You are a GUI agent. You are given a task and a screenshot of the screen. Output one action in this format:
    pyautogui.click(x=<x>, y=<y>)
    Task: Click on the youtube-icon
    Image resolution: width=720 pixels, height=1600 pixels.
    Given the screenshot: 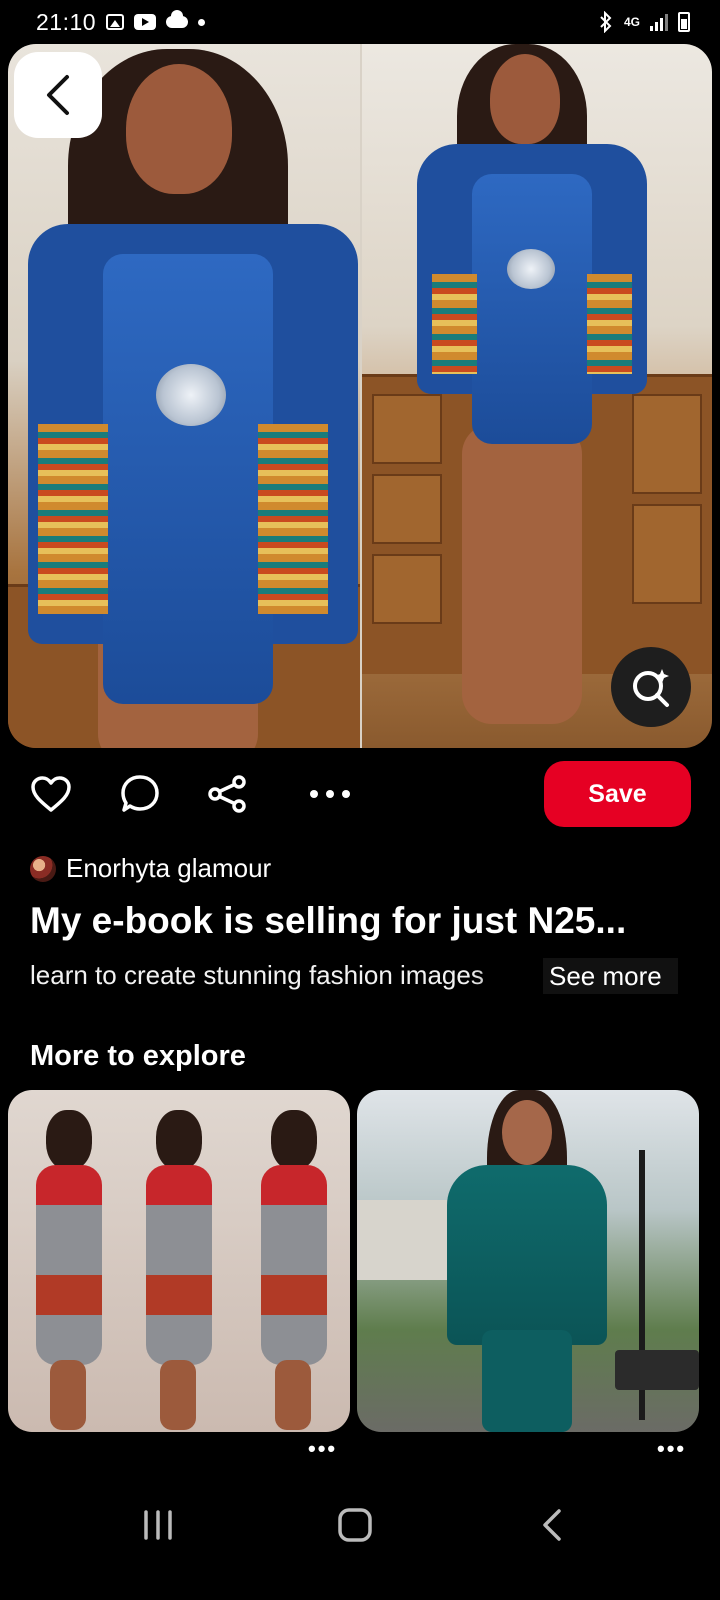 What is the action you would take?
    pyautogui.click(x=145, y=22)
    